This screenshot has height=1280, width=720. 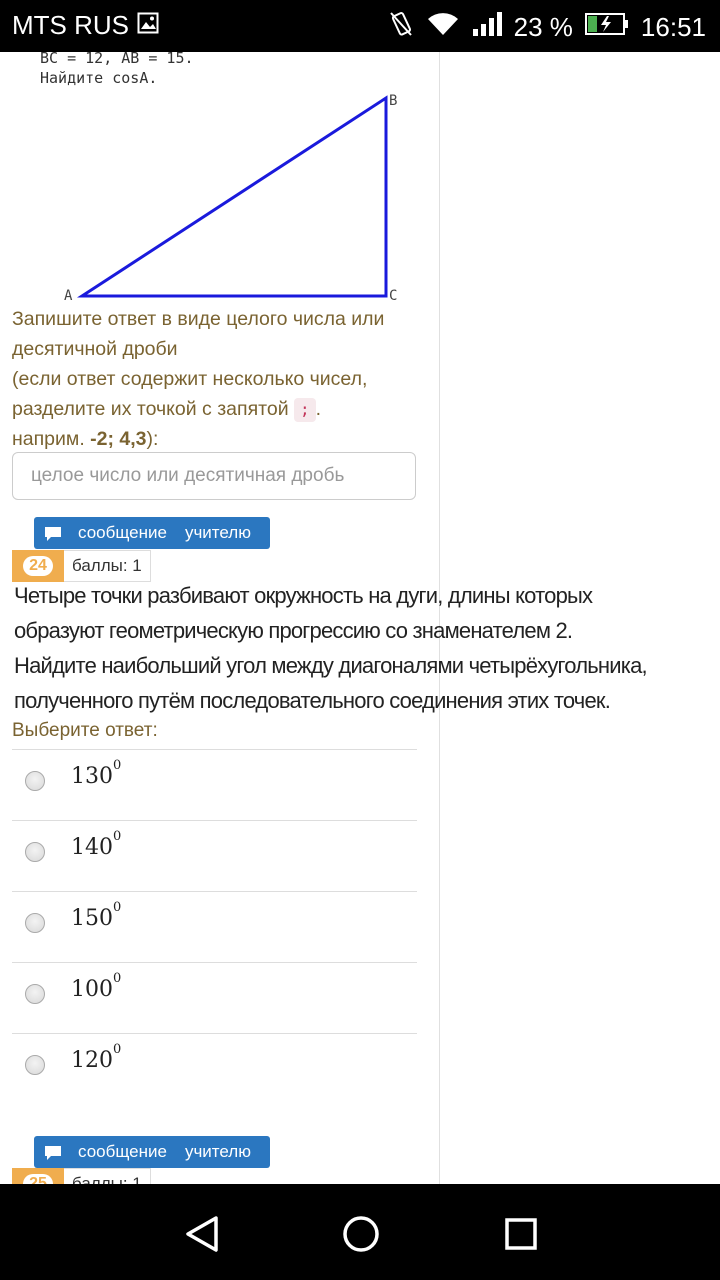 I want to click on question-25-header: 25 баллы: 1, so click(x=81, y=1176).